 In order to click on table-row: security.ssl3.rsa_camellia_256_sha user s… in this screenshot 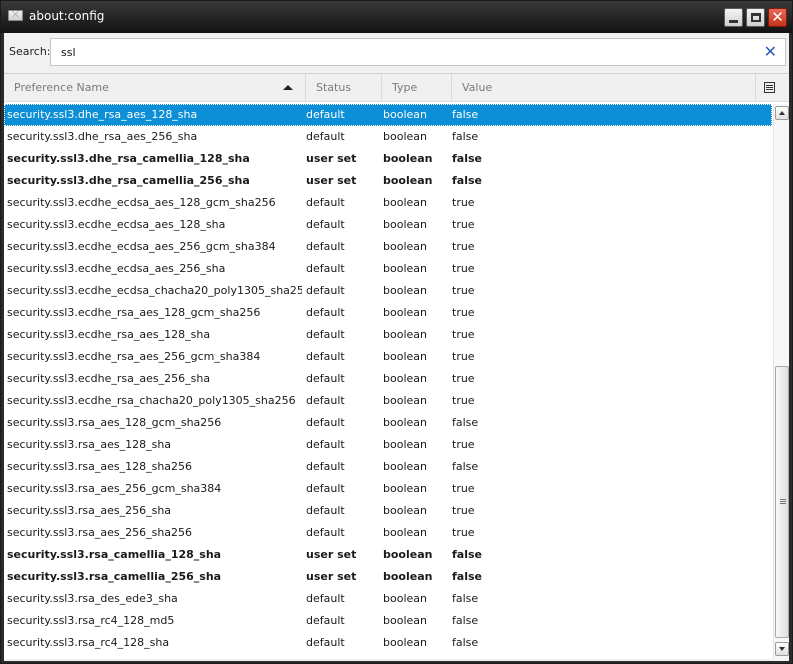, I will do `click(388, 577)`.